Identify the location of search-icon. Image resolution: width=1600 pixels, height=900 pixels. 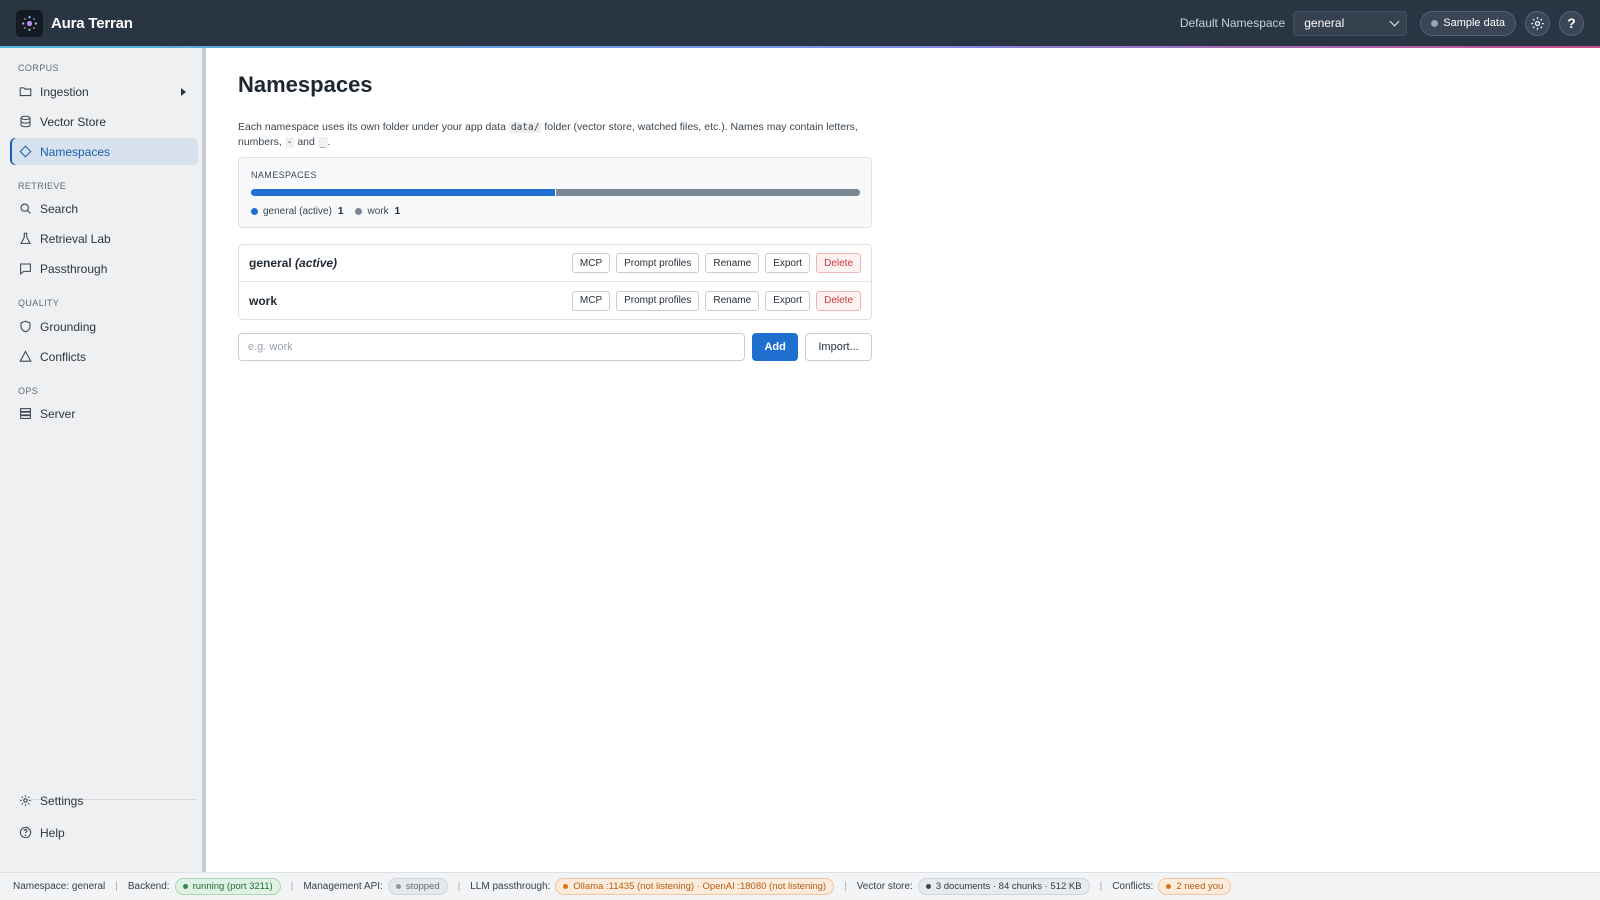
(25, 208).